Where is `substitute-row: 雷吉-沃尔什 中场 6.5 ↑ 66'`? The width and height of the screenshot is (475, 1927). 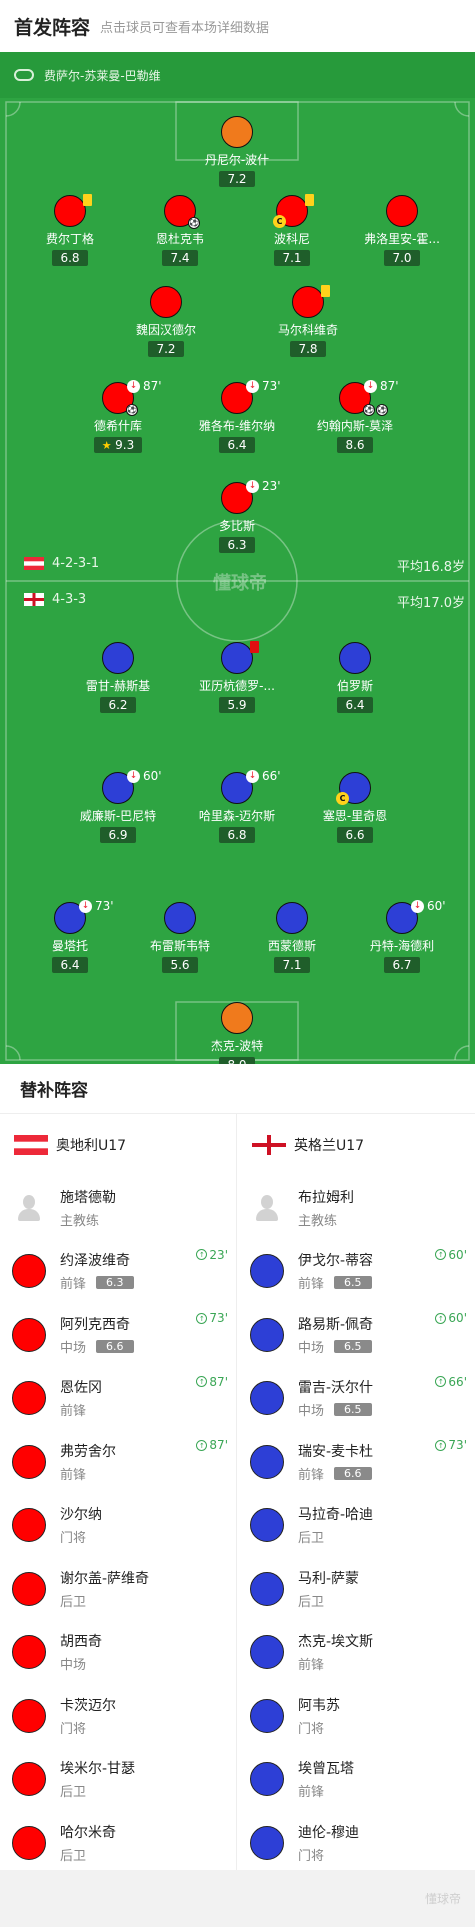 substitute-row: 雷吉-沃尔什 中场 6.5 ↑ 66' is located at coordinates (356, 1399).